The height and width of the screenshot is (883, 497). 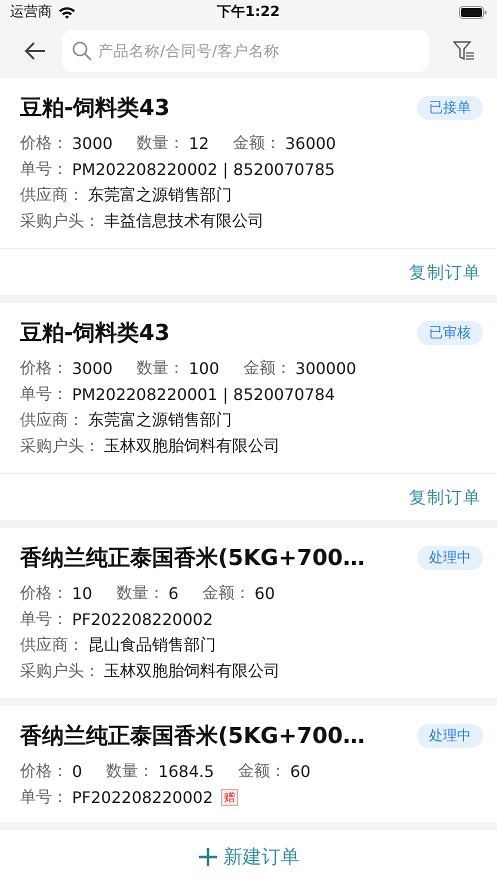 What do you see at coordinates (310, 143) in the screenshot?
I see `field-value: 36000` at bounding box center [310, 143].